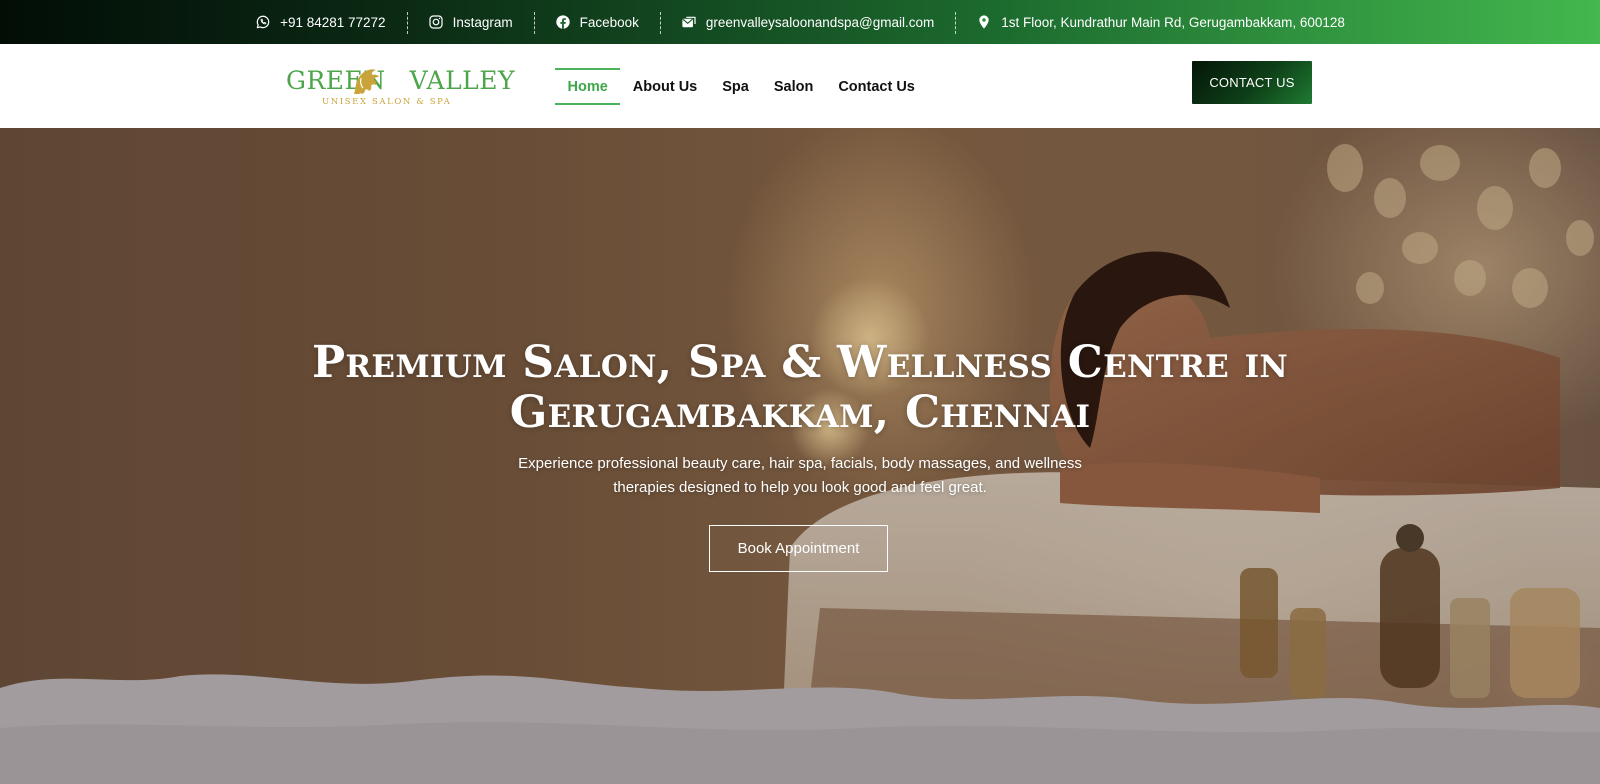  I want to click on site-logo: GREEN VALLEY UNISEX SALON & SPA, so click(400, 88).